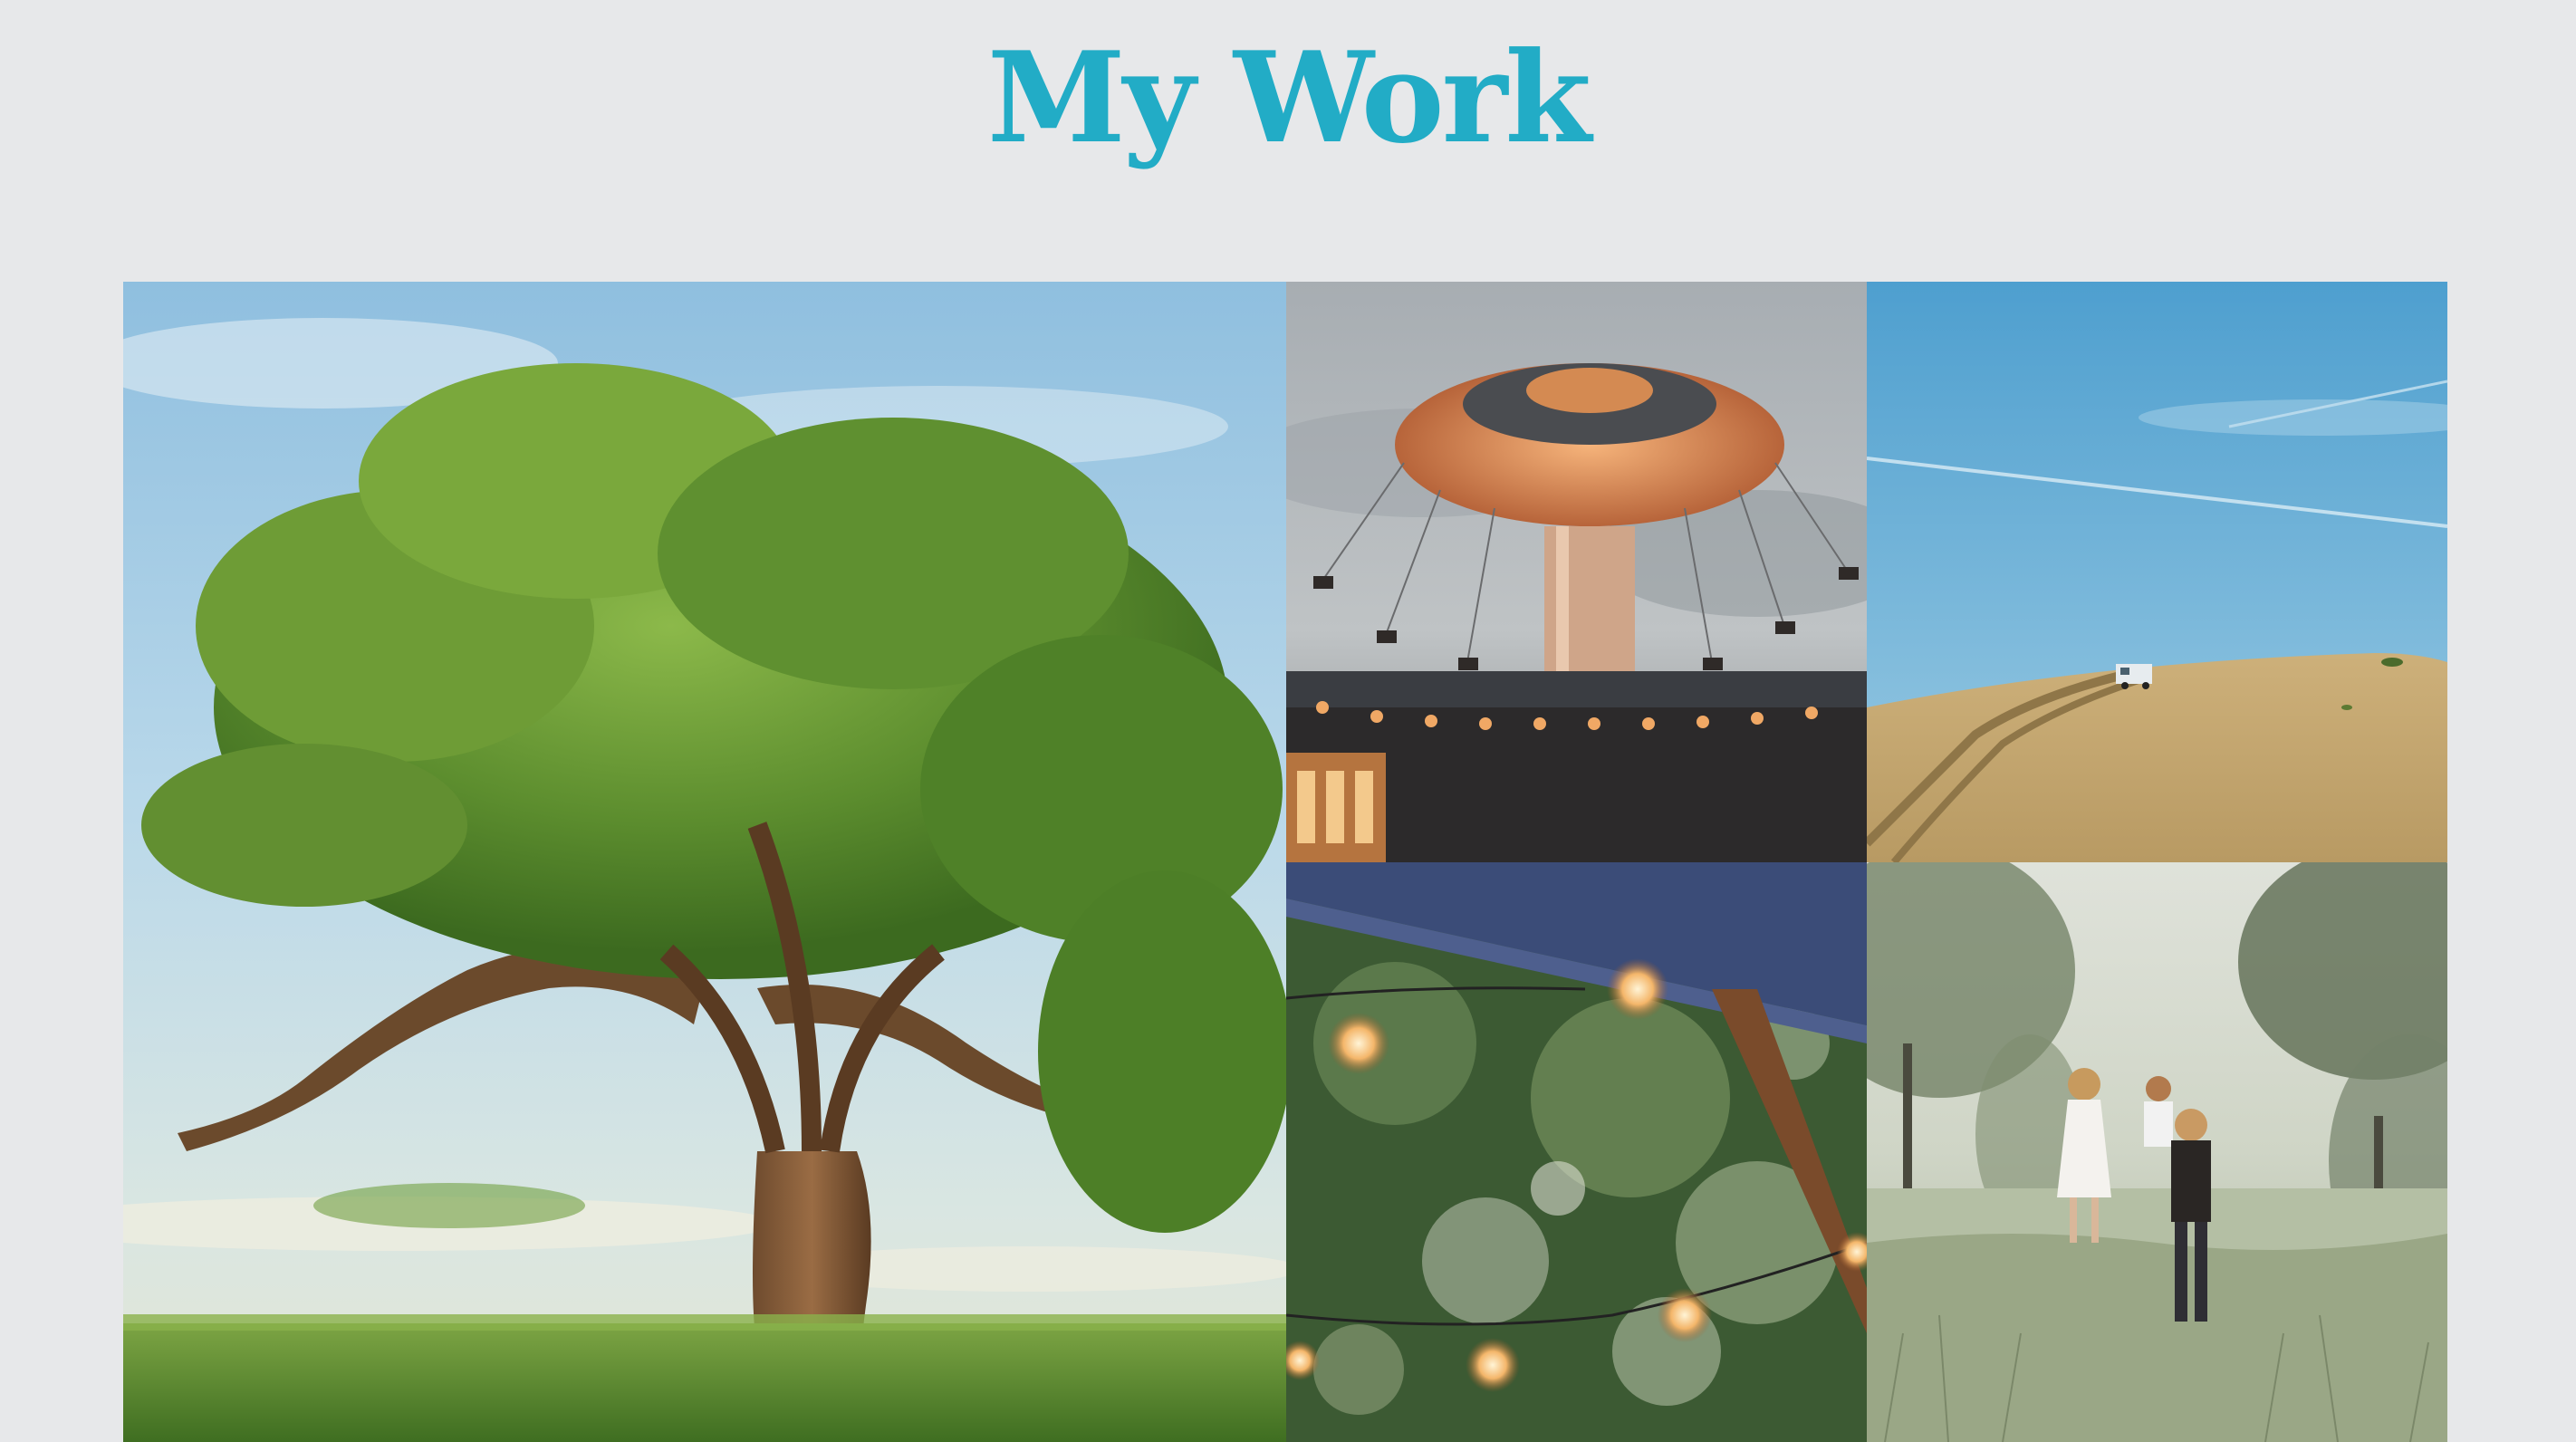 The height and width of the screenshot is (1442, 2576). I want to click on swing-carousel-photo, so click(1576, 572).